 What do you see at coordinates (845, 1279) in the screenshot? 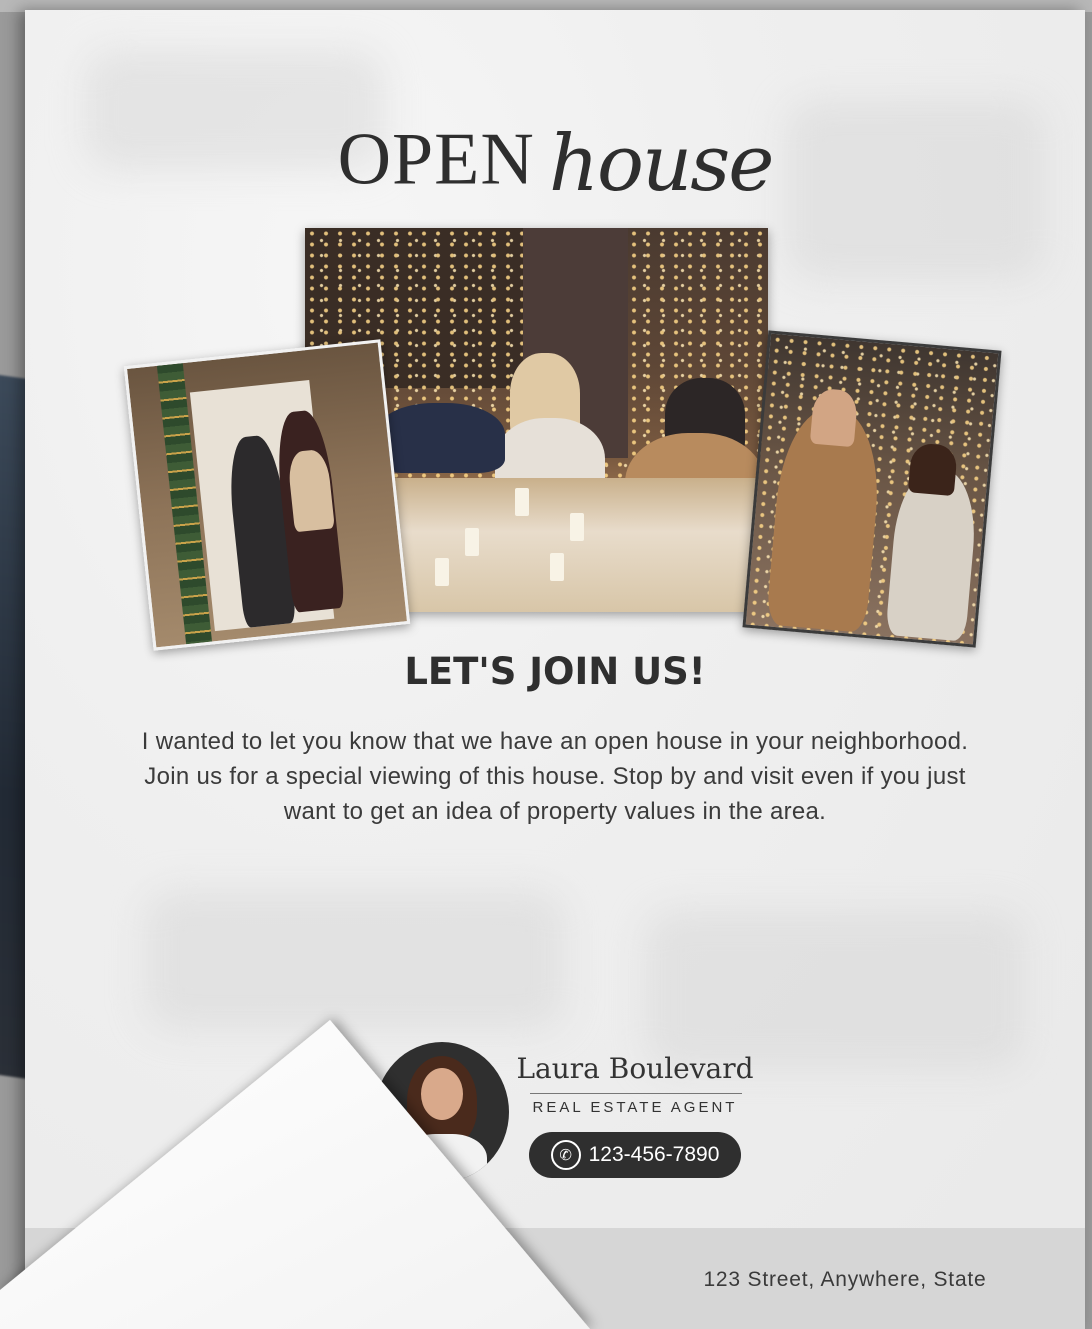
I see `address-text: 123 Street, Anywhere, State` at bounding box center [845, 1279].